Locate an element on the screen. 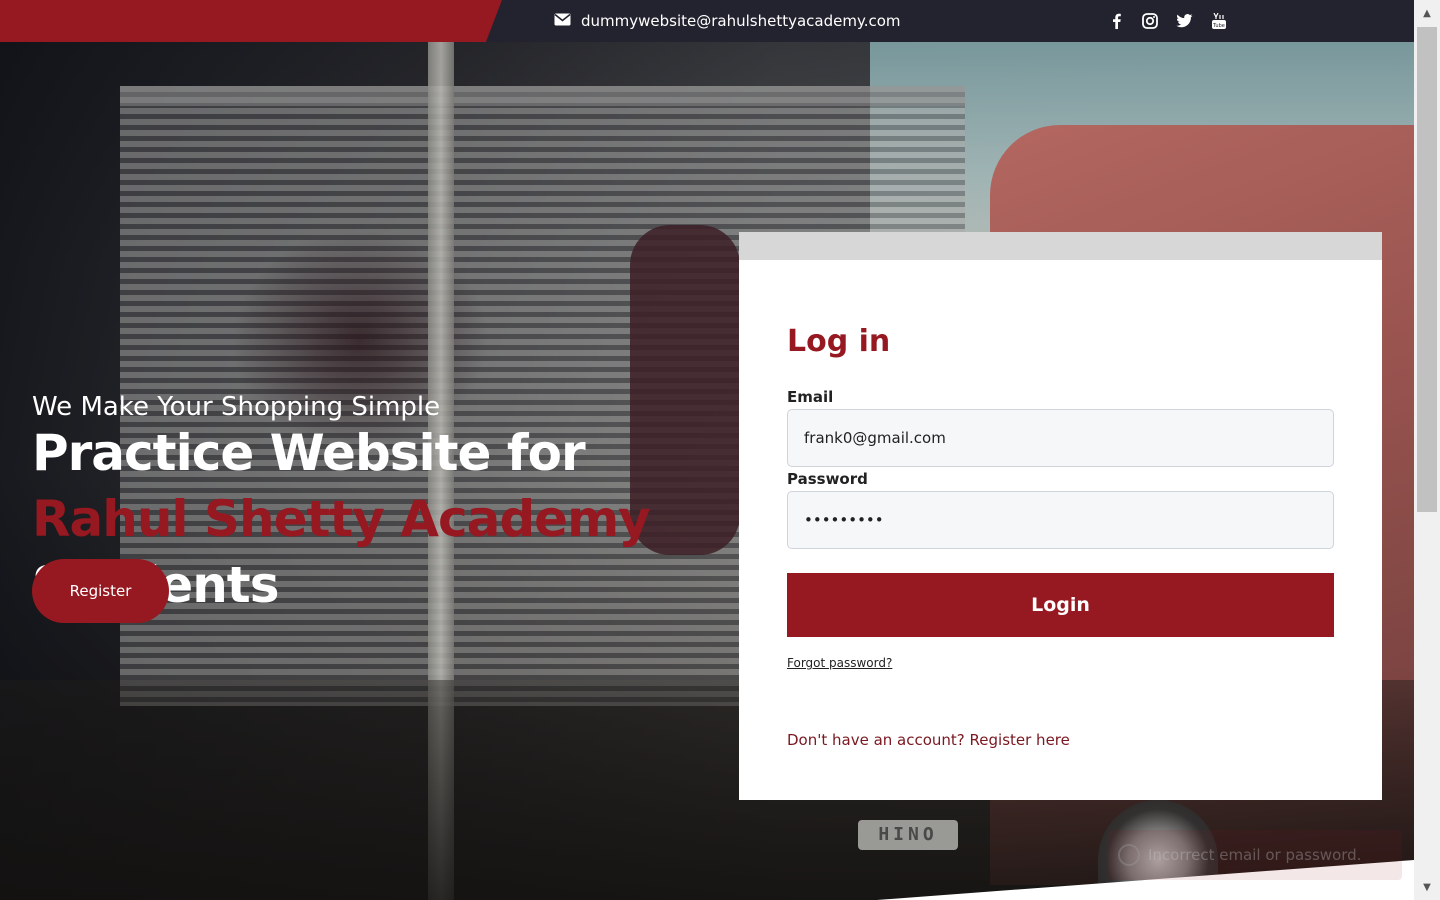 This screenshot has width=1440, height=900. error-toast: Incorrect email or password. is located at coordinates (1255, 855).